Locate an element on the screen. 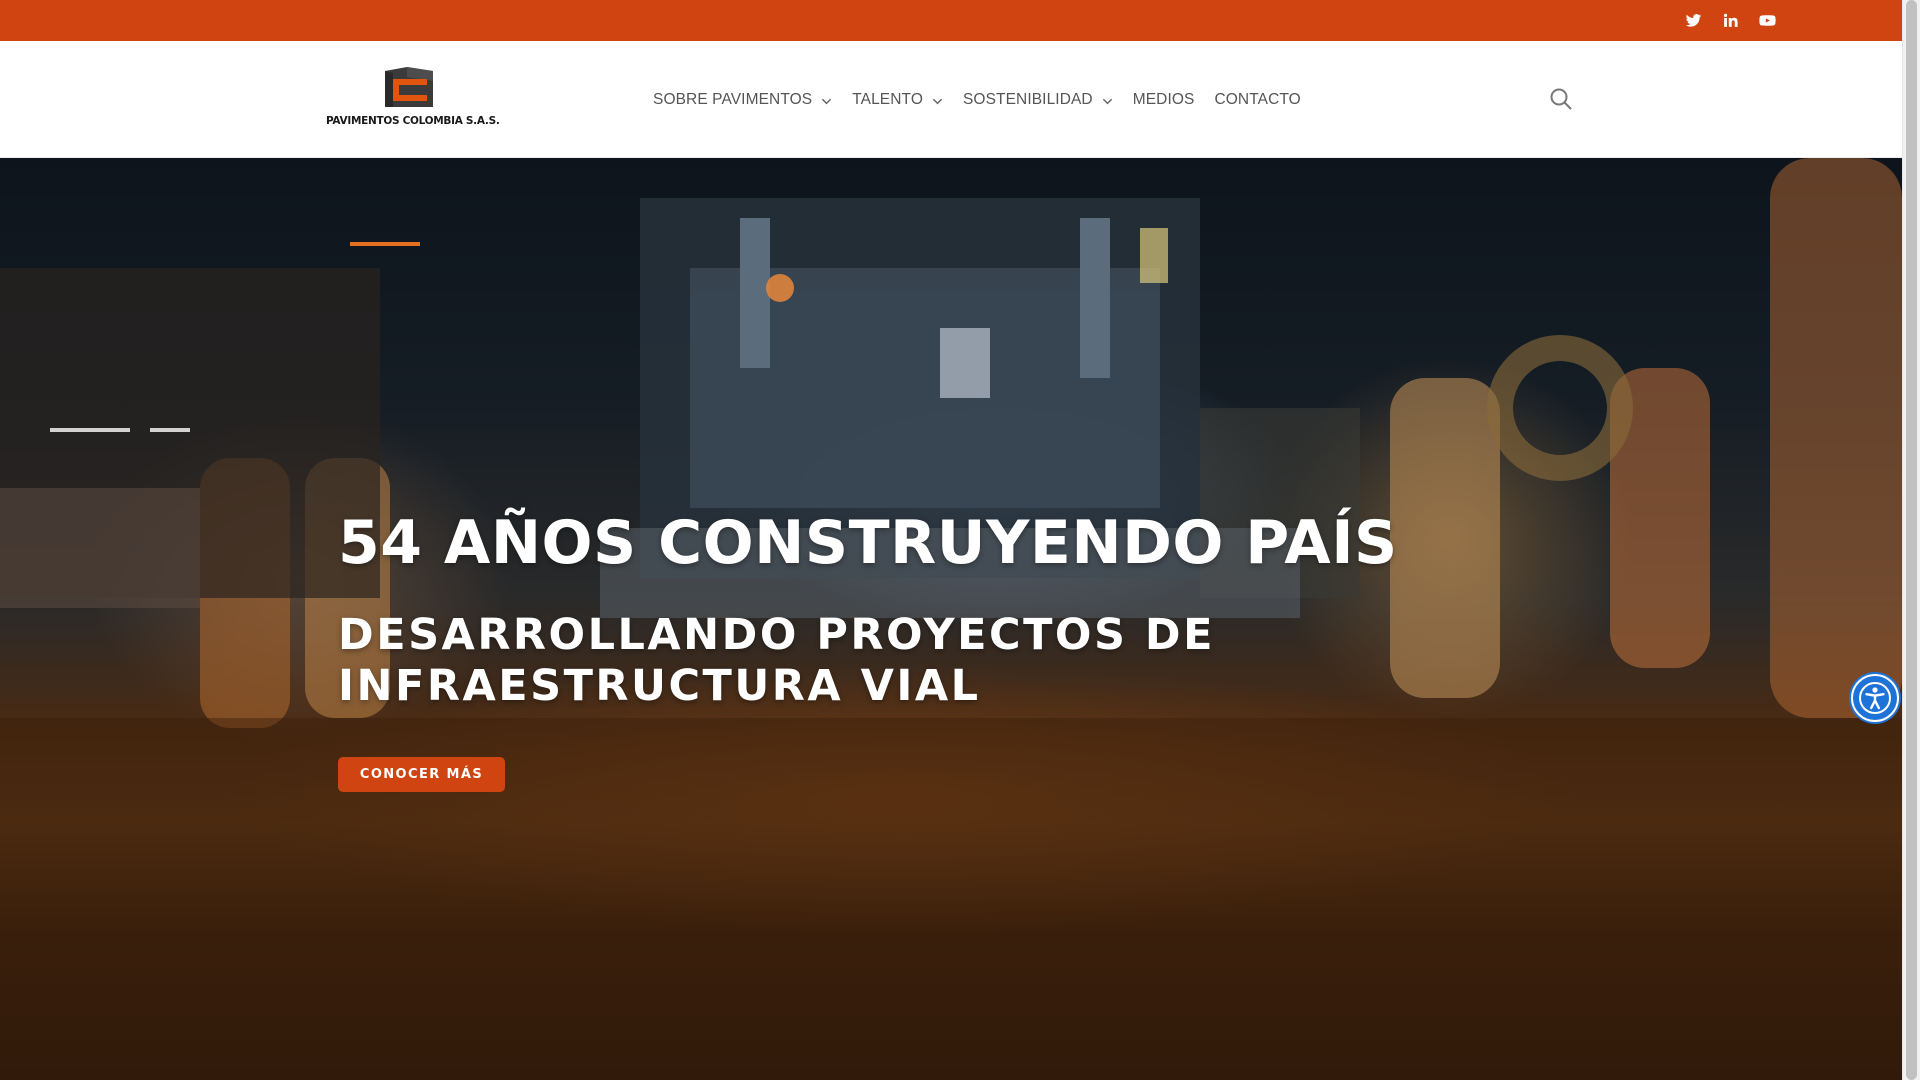 Image resolution: width=1920 pixels, height=1080 pixels. scrollbar-thumb is located at coordinates (1911, 540).